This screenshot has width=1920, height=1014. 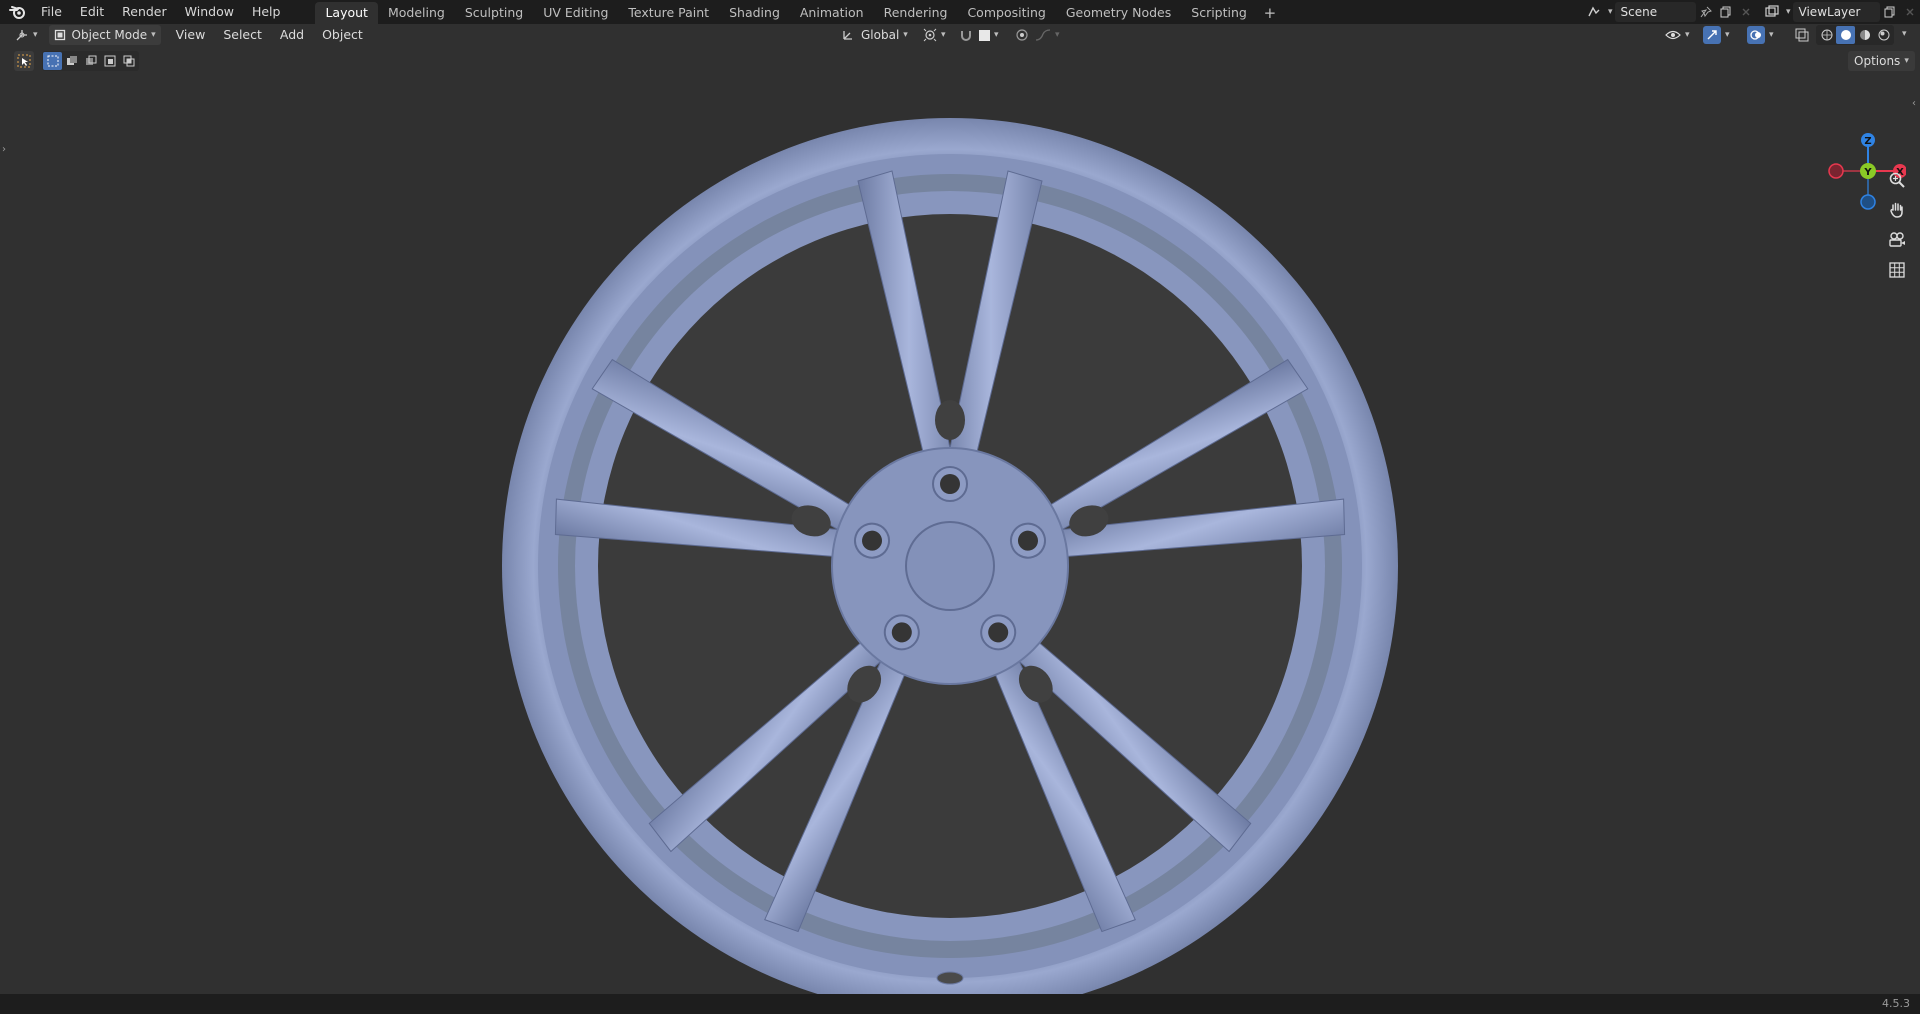 What do you see at coordinates (59, 35) in the screenshot?
I see `object-mode-icon` at bounding box center [59, 35].